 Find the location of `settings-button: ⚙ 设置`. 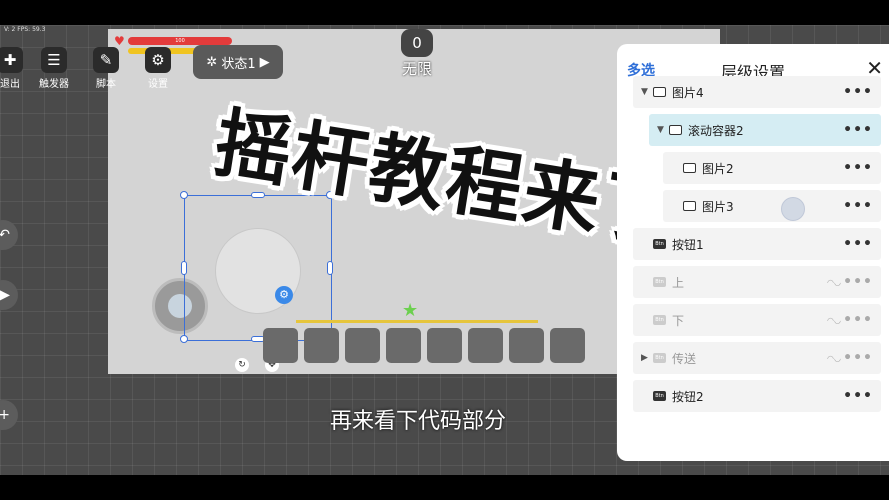

settings-button: ⚙ 设置 is located at coordinates (158, 68).